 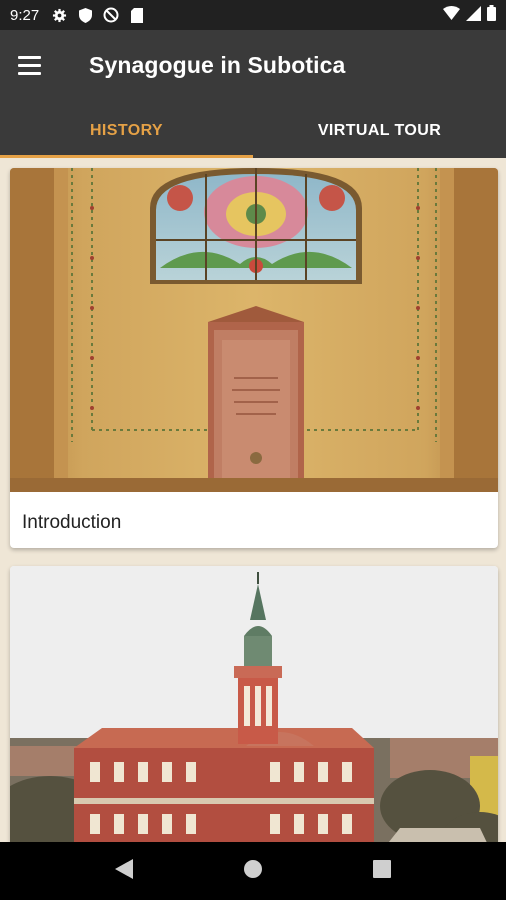 What do you see at coordinates (72, 522) in the screenshot?
I see `card-caption: Introduction` at bounding box center [72, 522].